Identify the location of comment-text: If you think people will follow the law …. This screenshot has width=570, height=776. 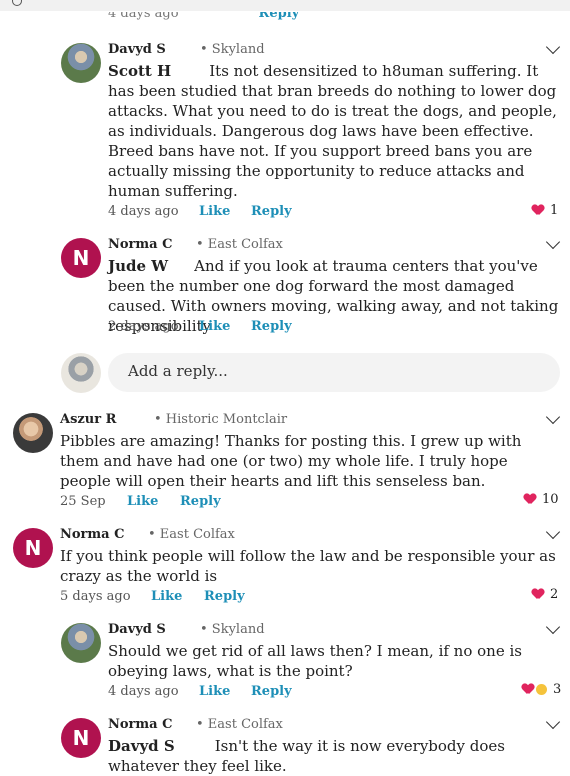
(308, 566).